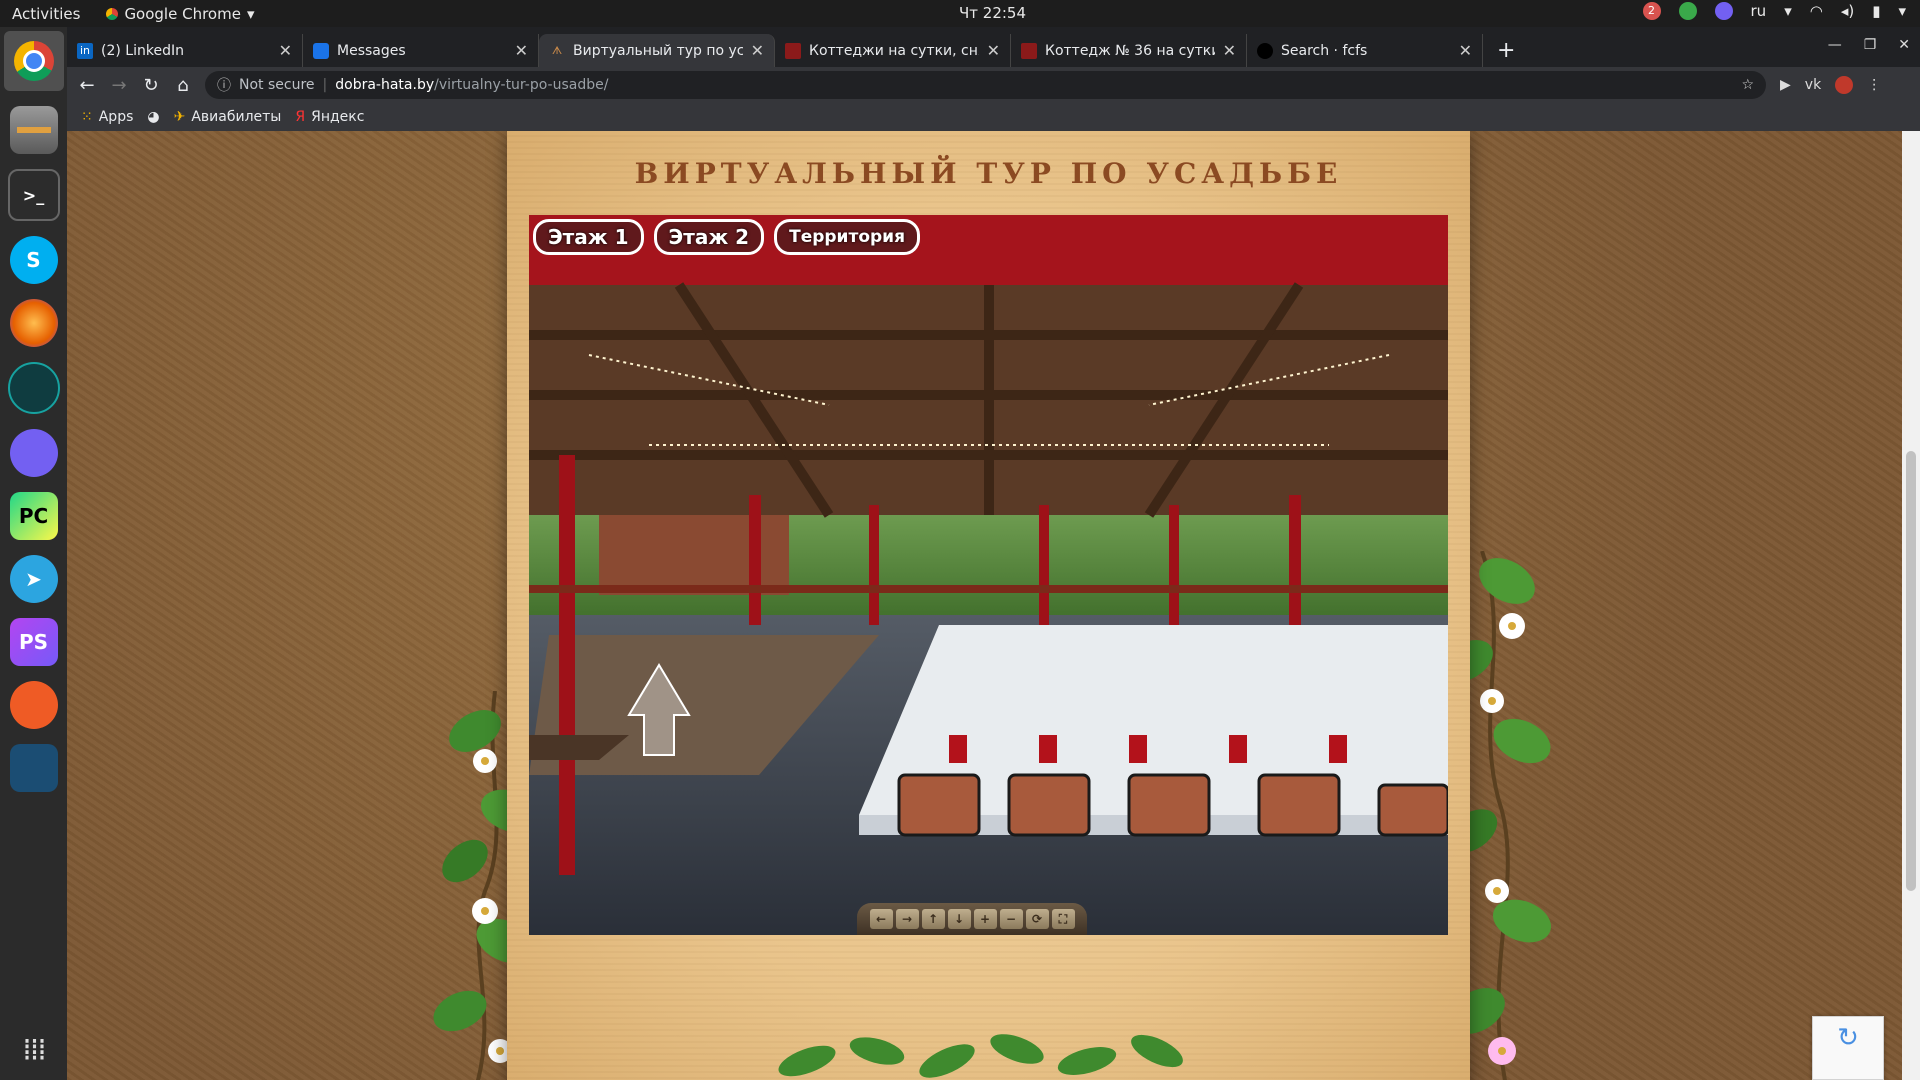 The height and width of the screenshot is (1080, 1920). Describe the element at coordinates (33, 705) in the screenshot. I see `postman-icon` at that location.